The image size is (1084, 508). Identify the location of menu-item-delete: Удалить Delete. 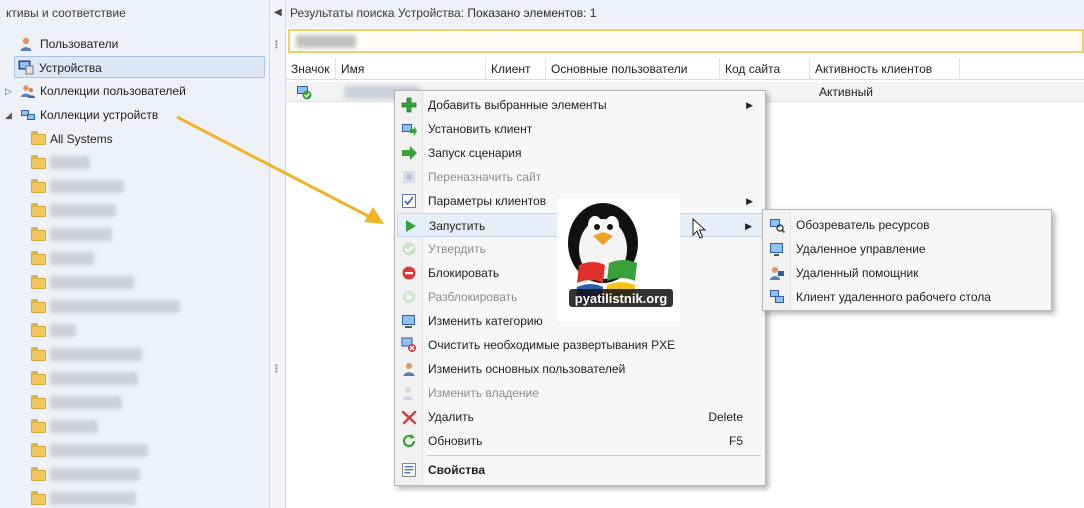
(580, 417).